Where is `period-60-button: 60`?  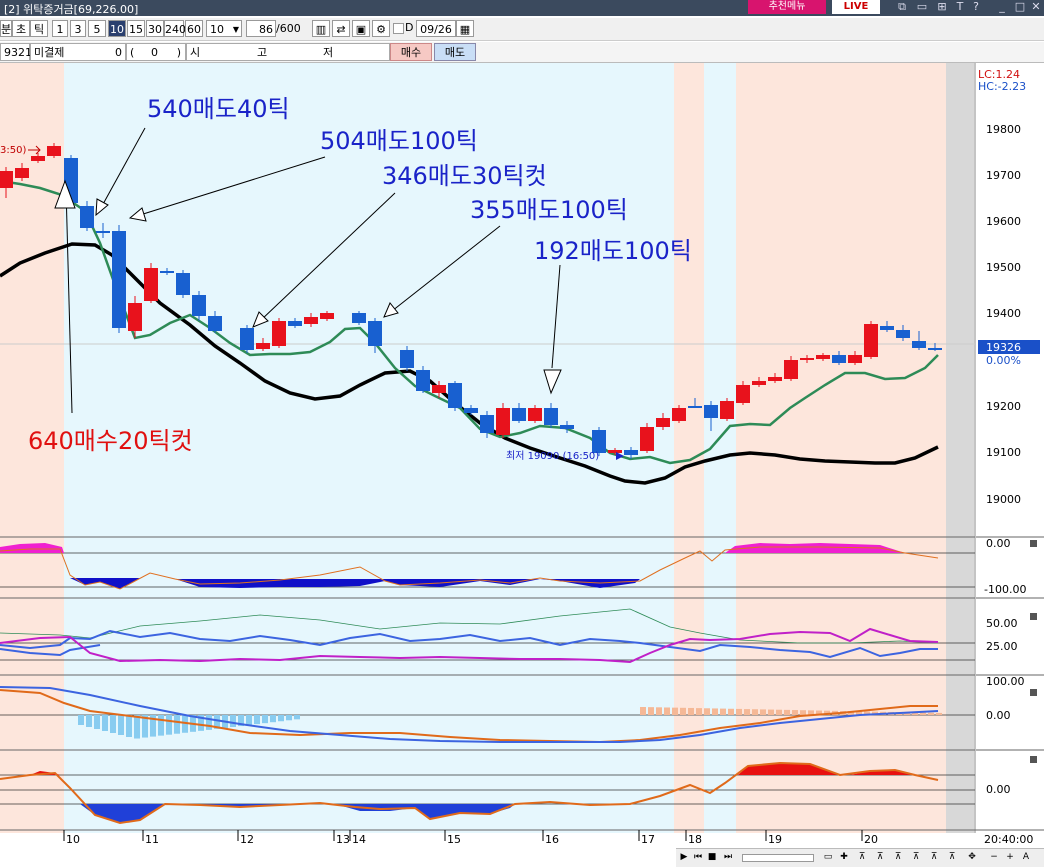 period-60-button: 60 is located at coordinates (194, 28).